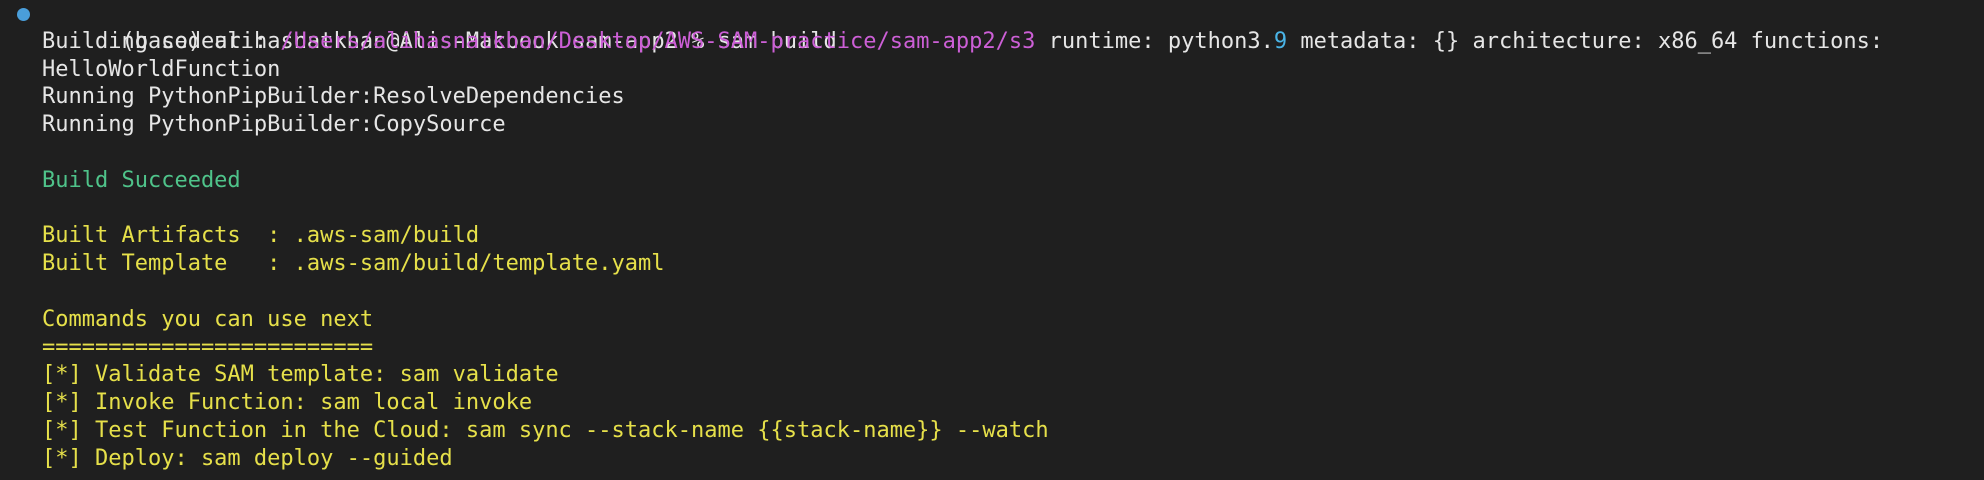  What do you see at coordinates (161, 41) in the screenshot?
I see `building-prefix: Building codeuri:` at bounding box center [161, 41].